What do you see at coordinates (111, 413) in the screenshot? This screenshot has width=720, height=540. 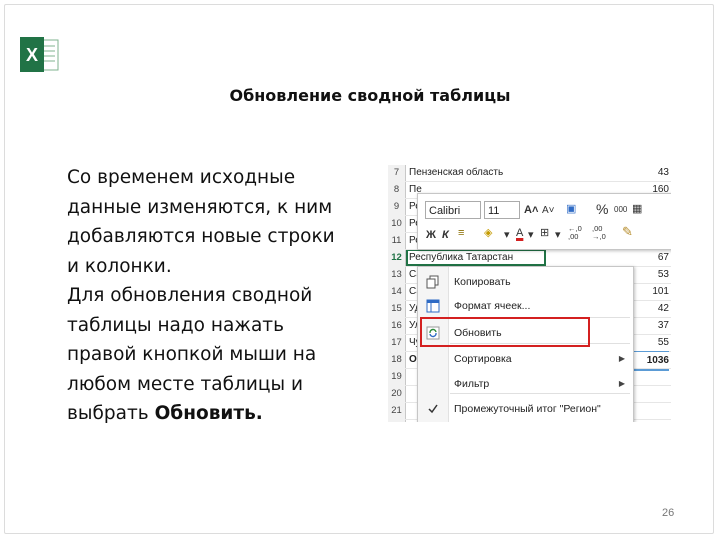 I see `body-line-prefix: выбрать` at bounding box center [111, 413].